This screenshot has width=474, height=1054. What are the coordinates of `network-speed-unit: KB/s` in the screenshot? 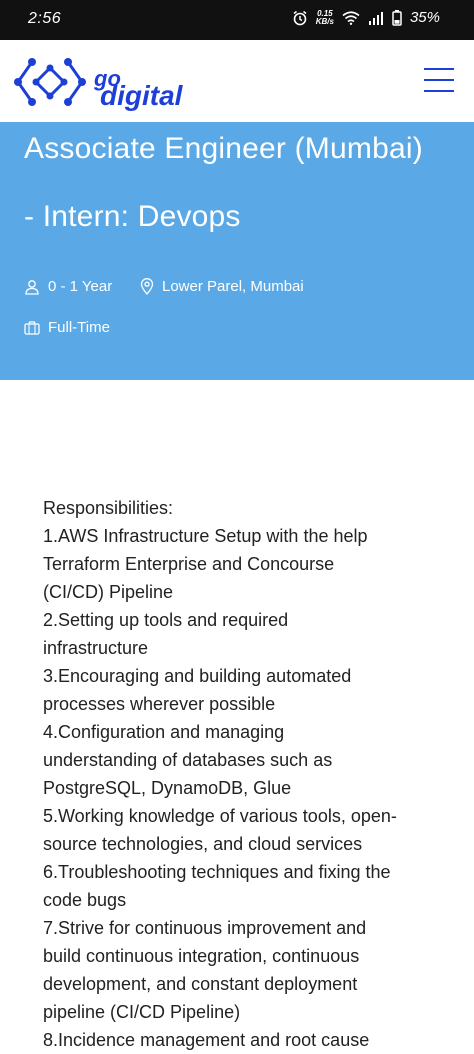 It's located at (324, 21).